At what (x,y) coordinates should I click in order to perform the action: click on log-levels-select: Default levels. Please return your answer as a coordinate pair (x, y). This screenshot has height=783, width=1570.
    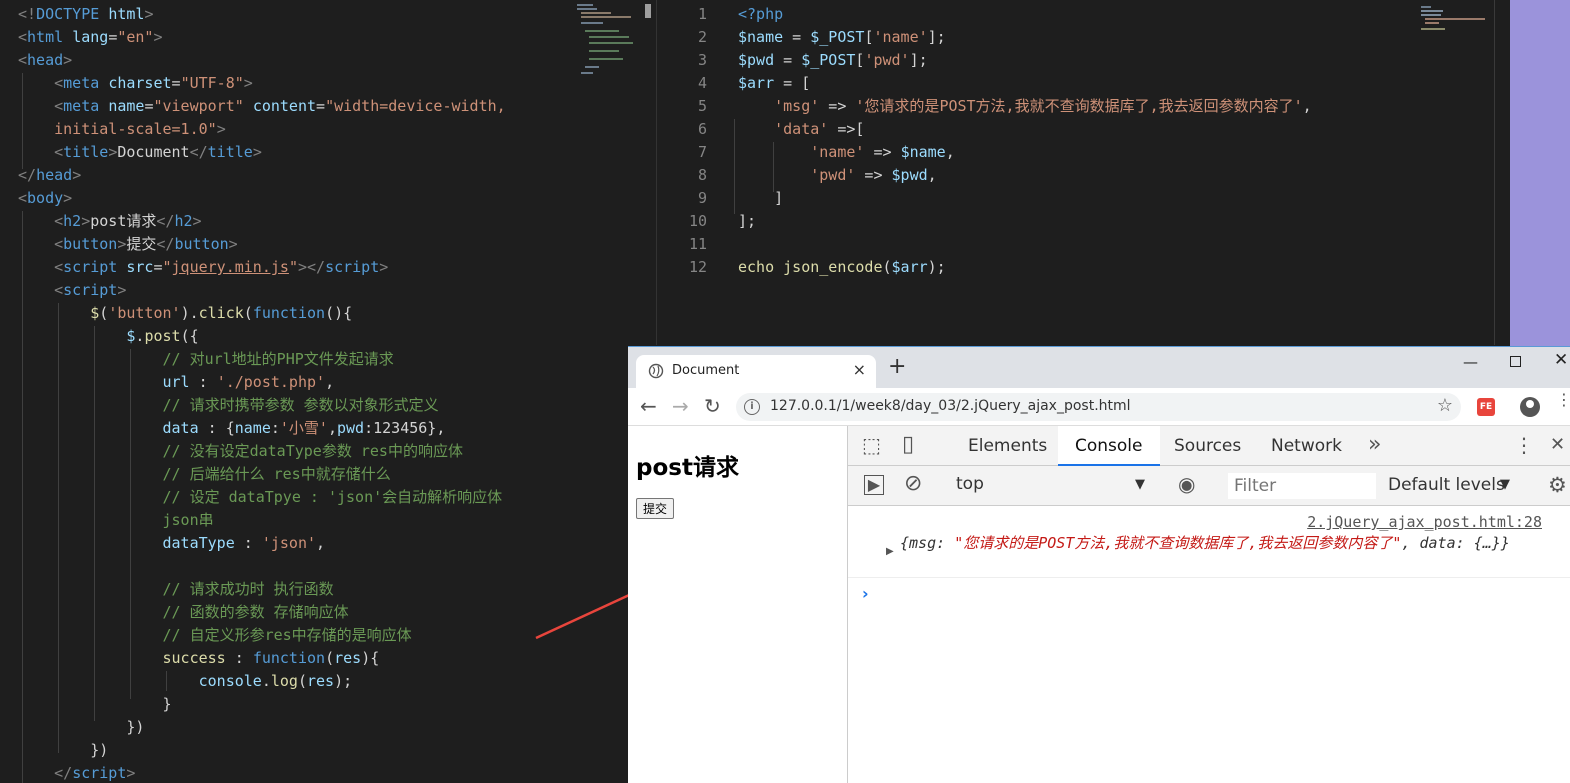
    Looking at the image, I should click on (1446, 485).